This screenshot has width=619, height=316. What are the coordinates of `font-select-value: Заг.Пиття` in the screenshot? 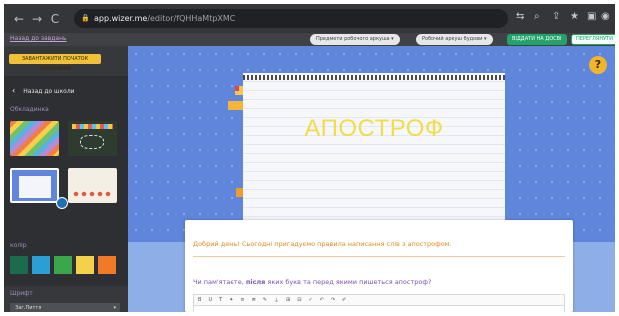 It's located at (28, 308).